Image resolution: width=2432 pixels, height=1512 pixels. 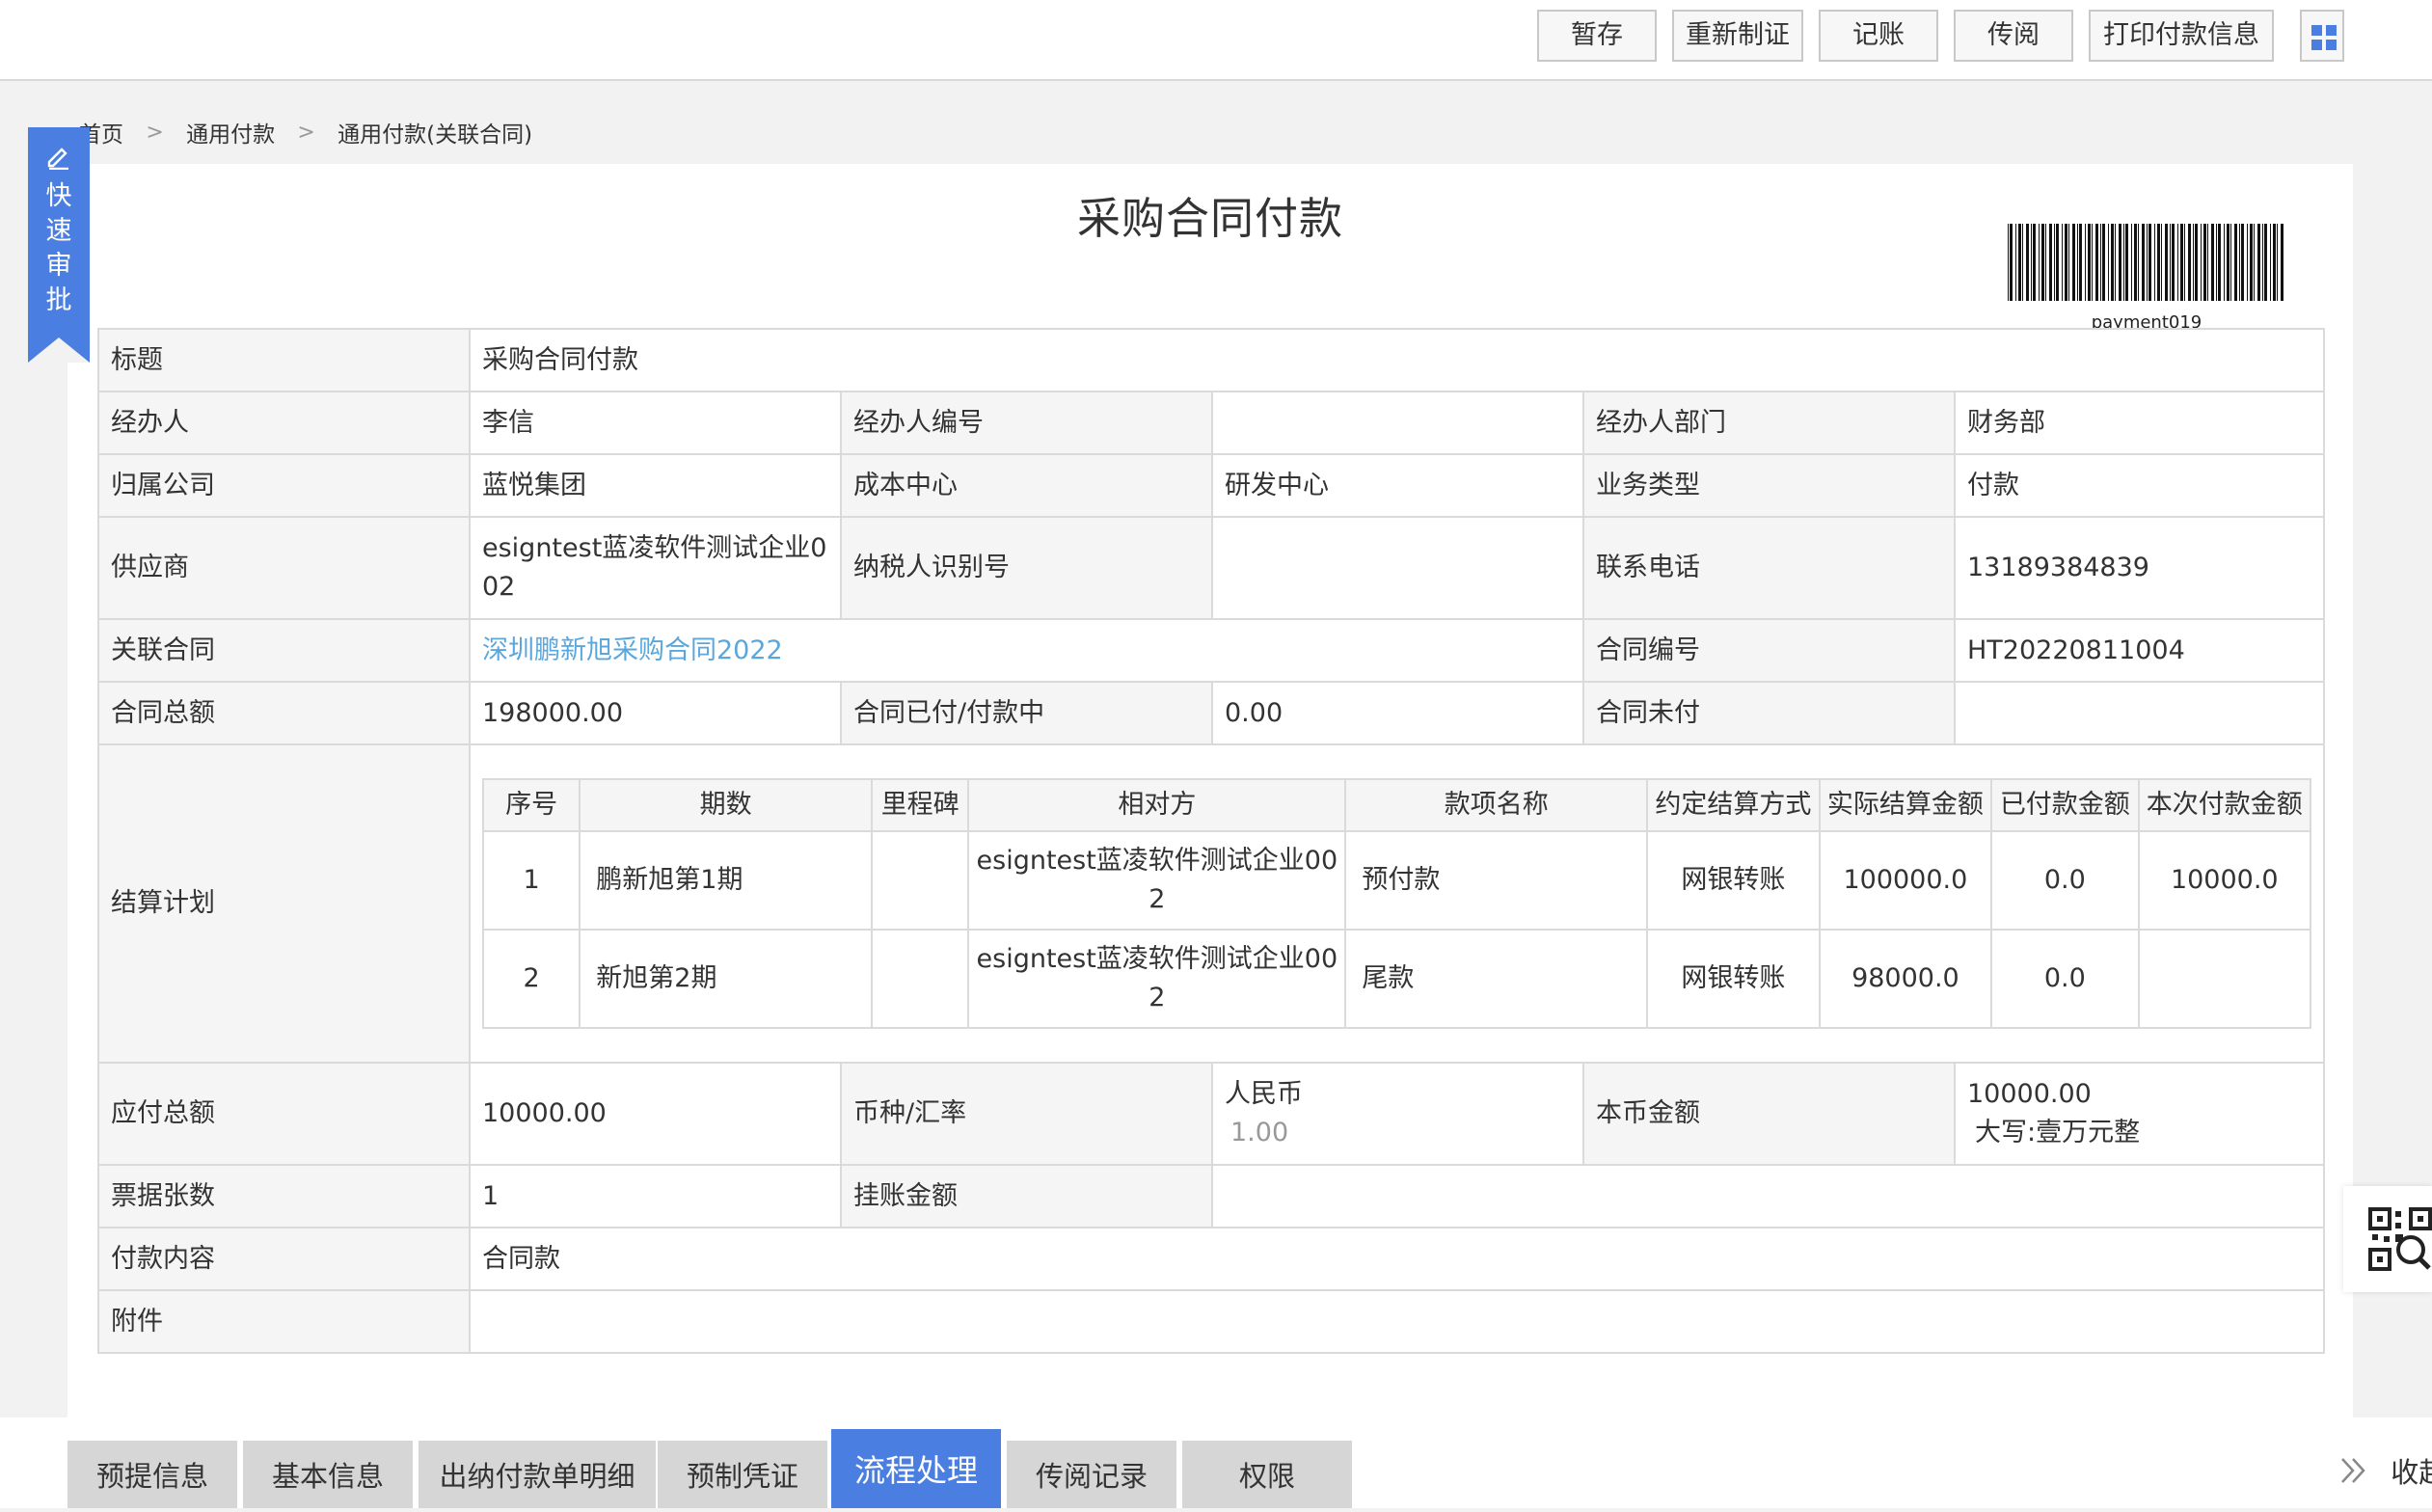 I want to click on barcode-icon, so click(x=2145, y=262).